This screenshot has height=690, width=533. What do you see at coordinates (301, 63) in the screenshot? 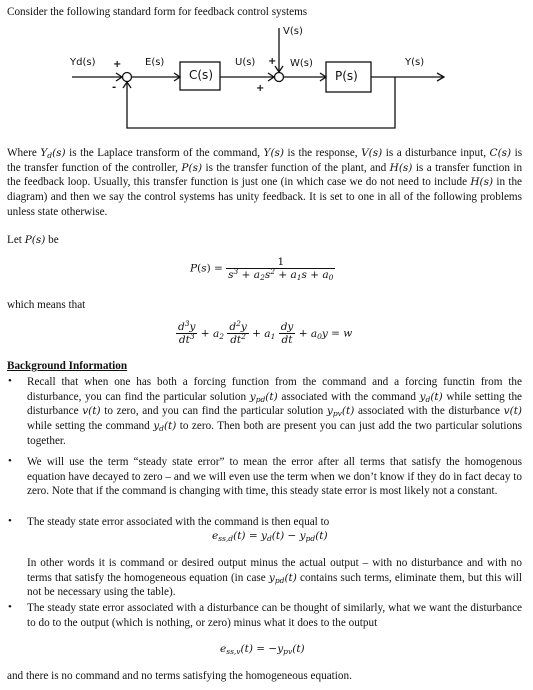
I see `plant-input-label: W(s)` at bounding box center [301, 63].